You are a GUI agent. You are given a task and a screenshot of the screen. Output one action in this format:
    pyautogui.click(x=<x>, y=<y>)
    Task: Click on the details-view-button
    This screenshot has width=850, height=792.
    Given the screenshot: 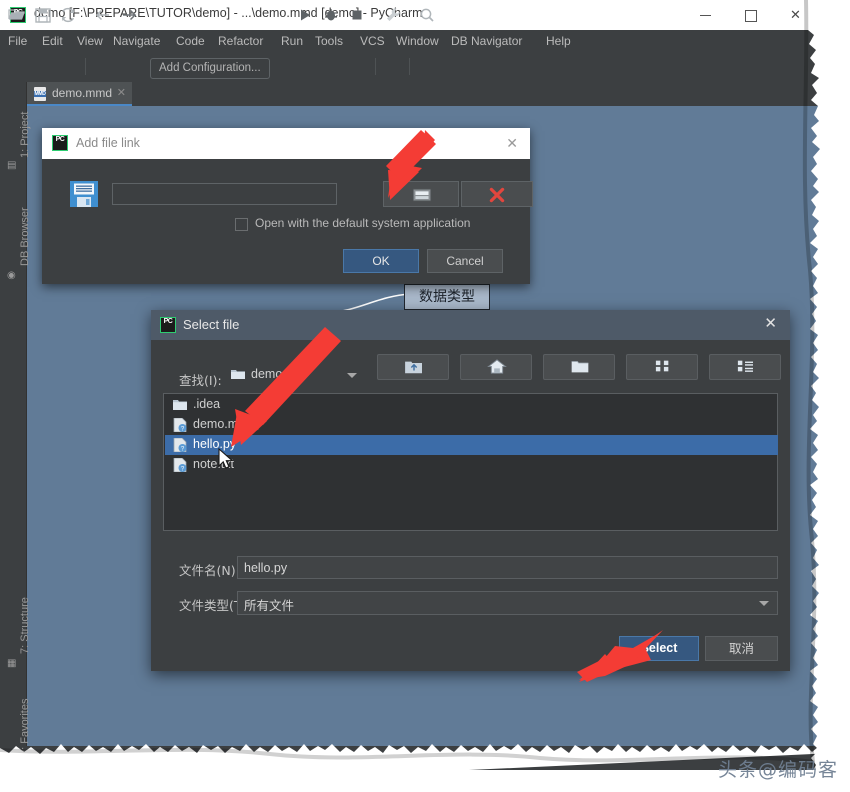 What is the action you would take?
    pyautogui.click(x=745, y=367)
    